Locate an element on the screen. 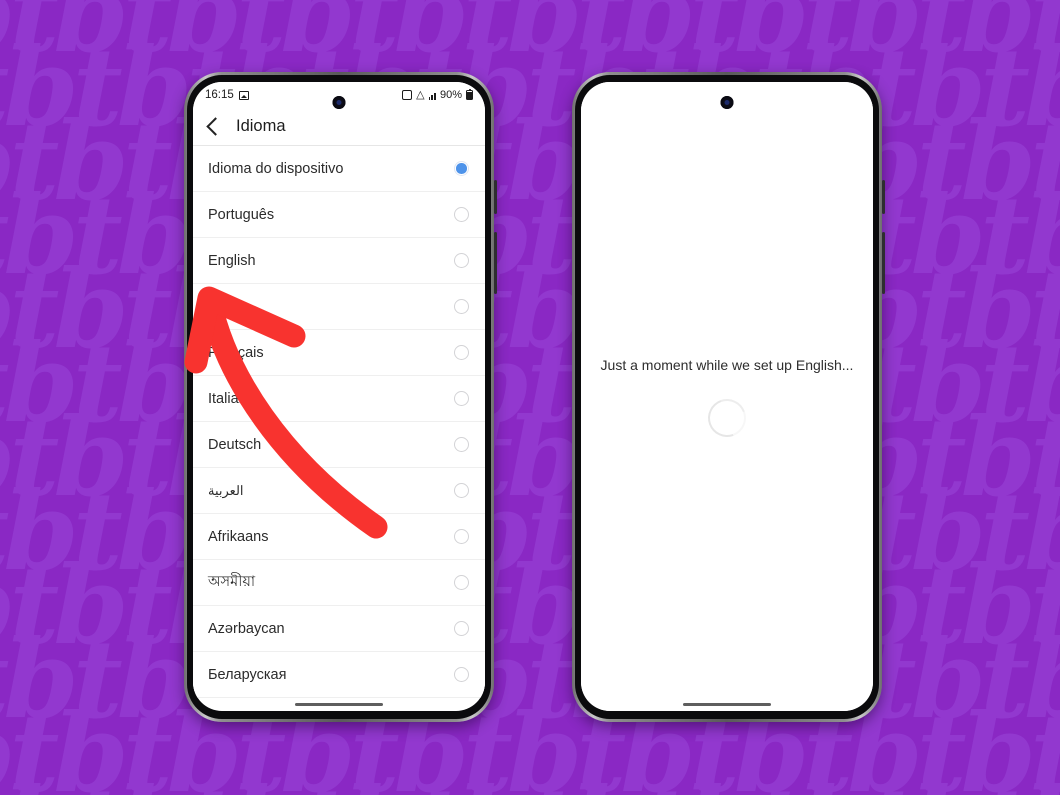 The image size is (1060, 795). language-list-item: Italiano is located at coordinates (339, 399).